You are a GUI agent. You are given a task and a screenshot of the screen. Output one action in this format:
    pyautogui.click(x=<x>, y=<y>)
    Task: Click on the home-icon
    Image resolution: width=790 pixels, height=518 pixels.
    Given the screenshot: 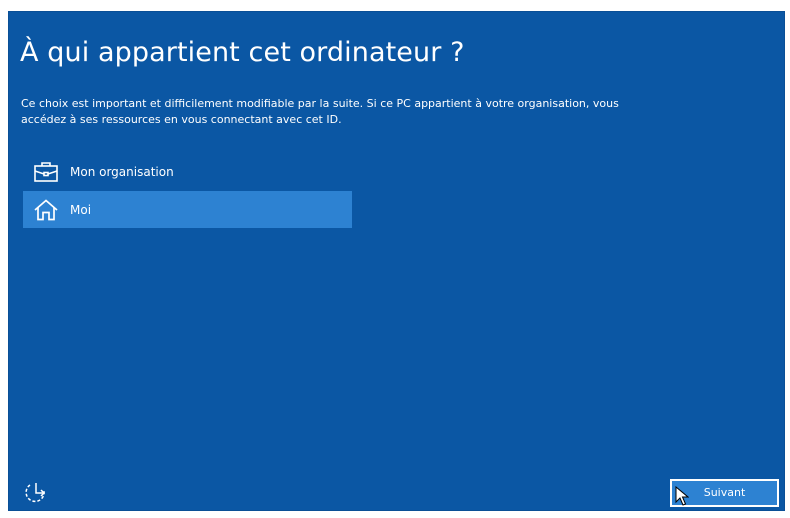 What is the action you would take?
    pyautogui.click(x=46, y=209)
    